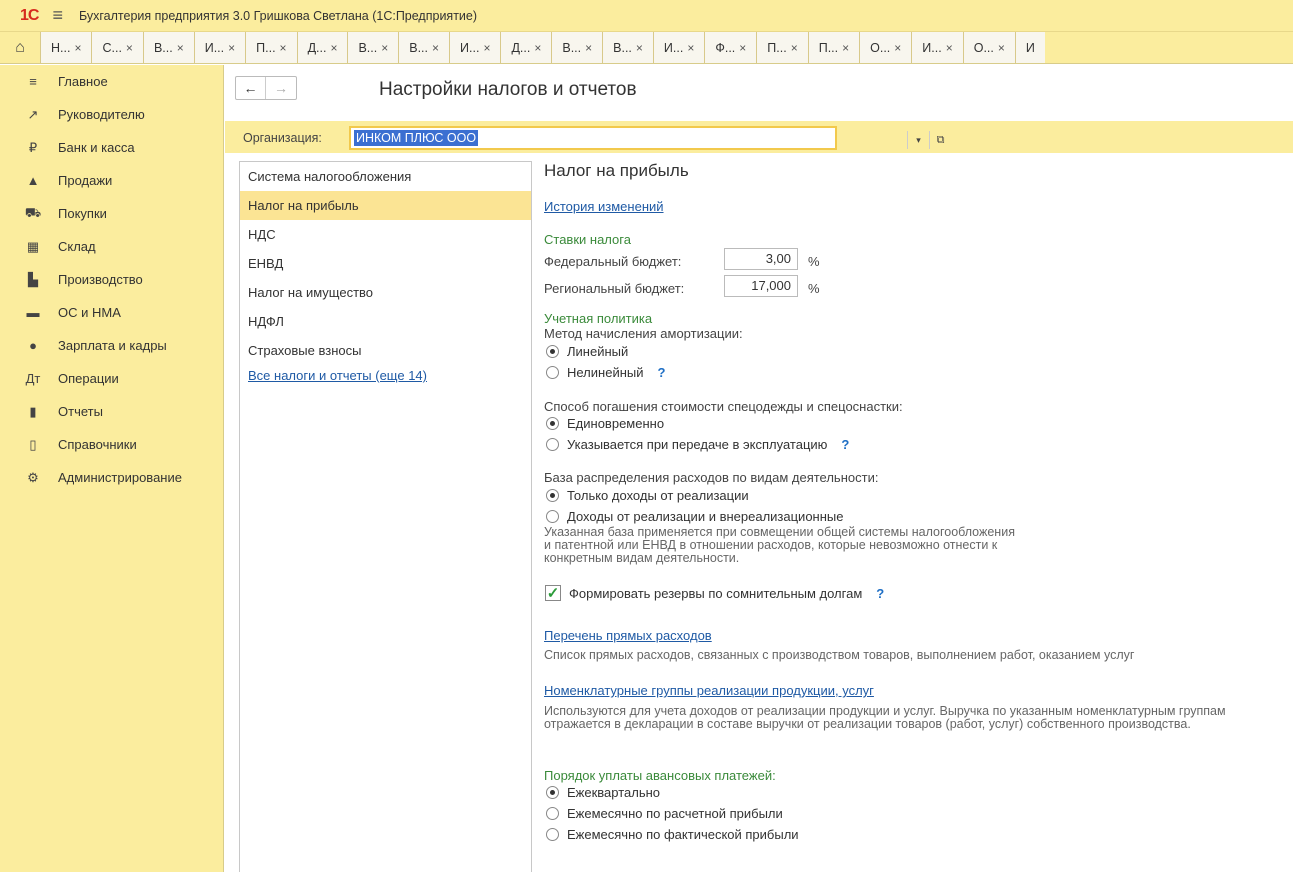 The height and width of the screenshot is (872, 1293). What do you see at coordinates (111, 114) in the screenshot?
I see `sidebar-item: ↗ Руководителю` at bounding box center [111, 114].